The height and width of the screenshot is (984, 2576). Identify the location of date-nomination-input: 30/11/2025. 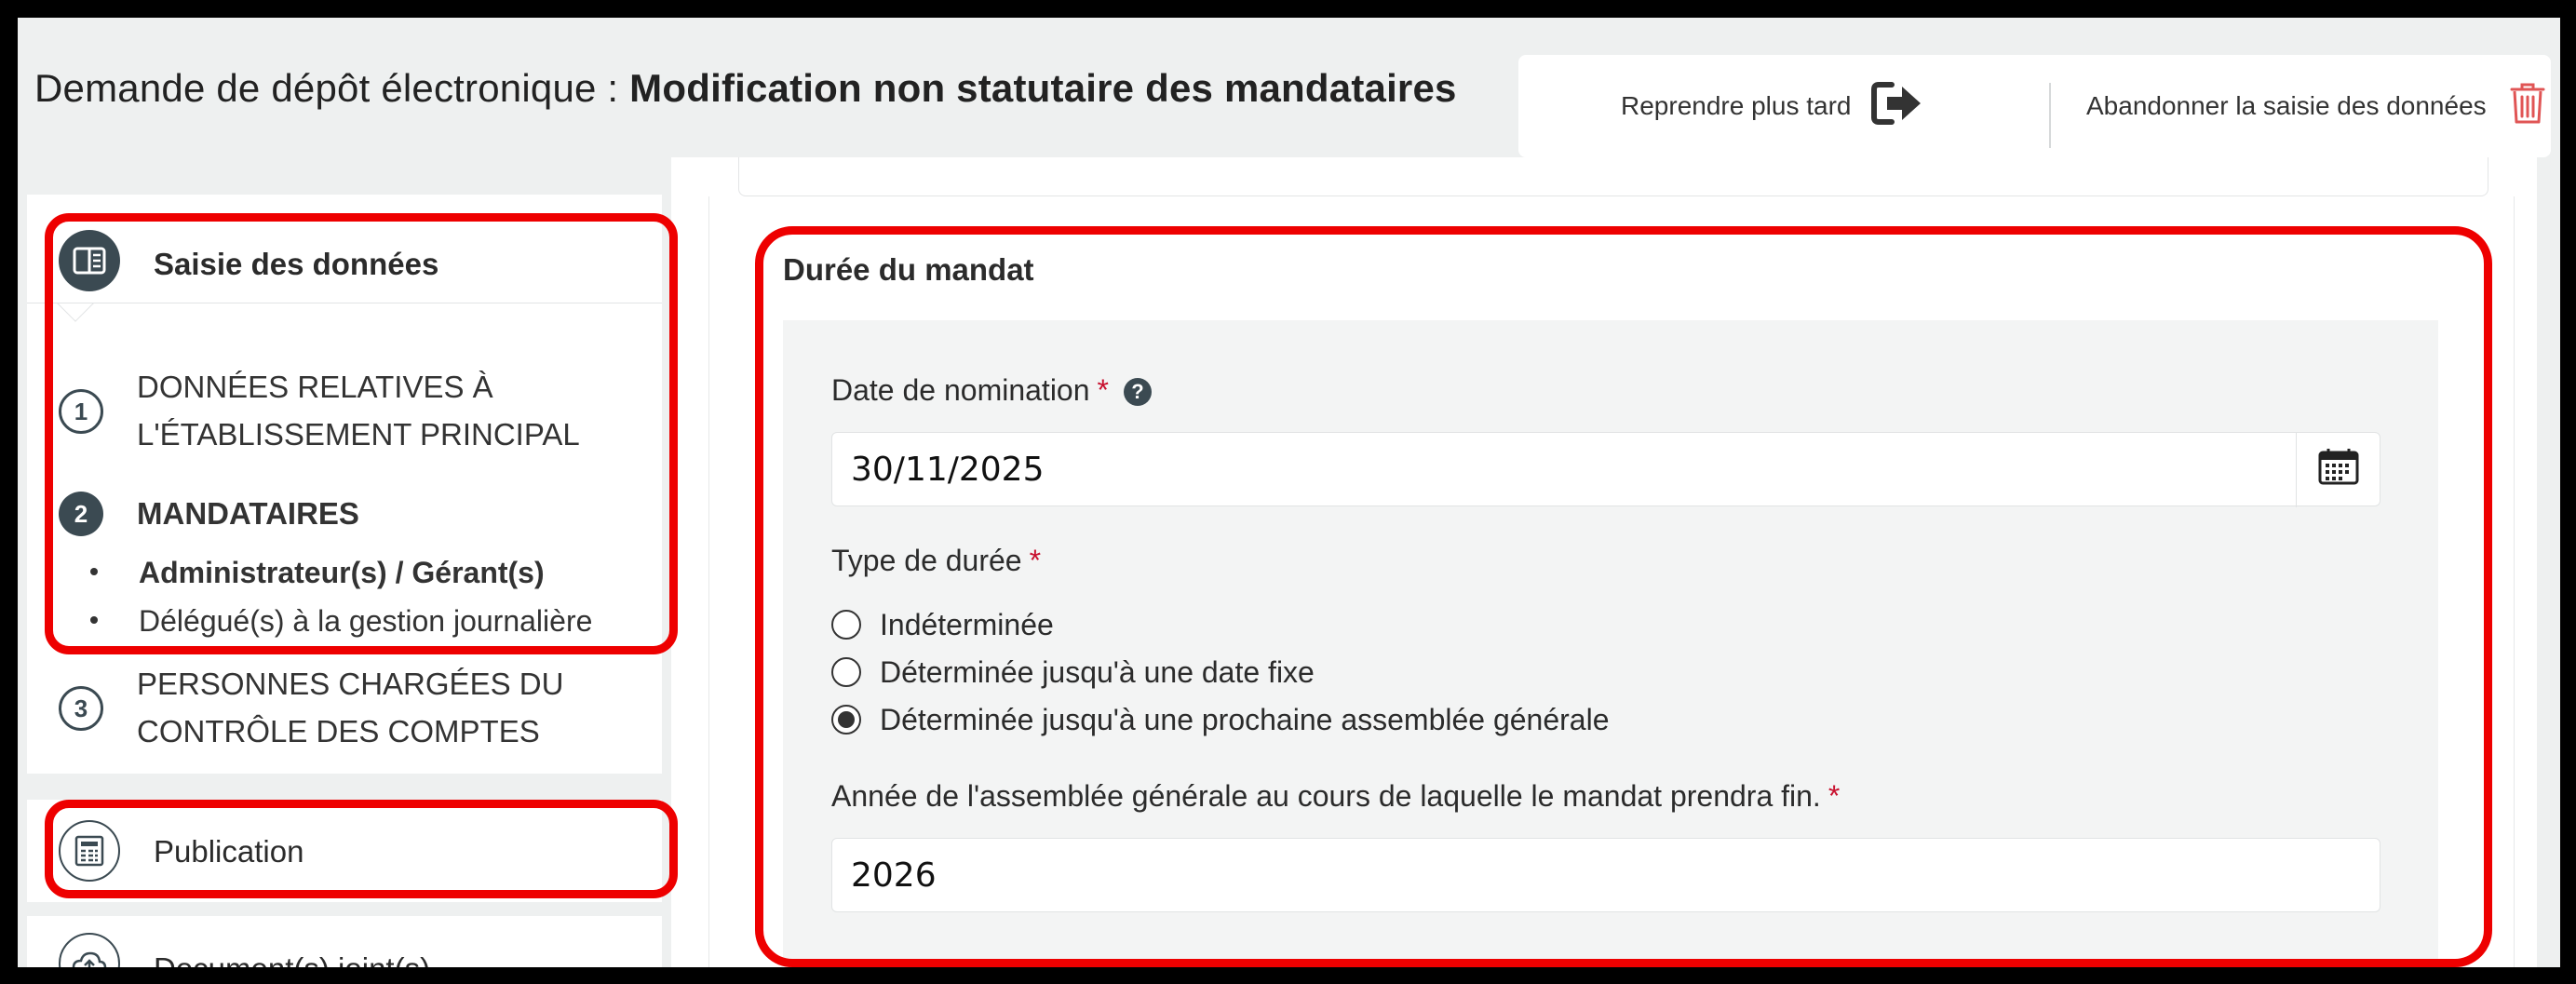
(1605, 469).